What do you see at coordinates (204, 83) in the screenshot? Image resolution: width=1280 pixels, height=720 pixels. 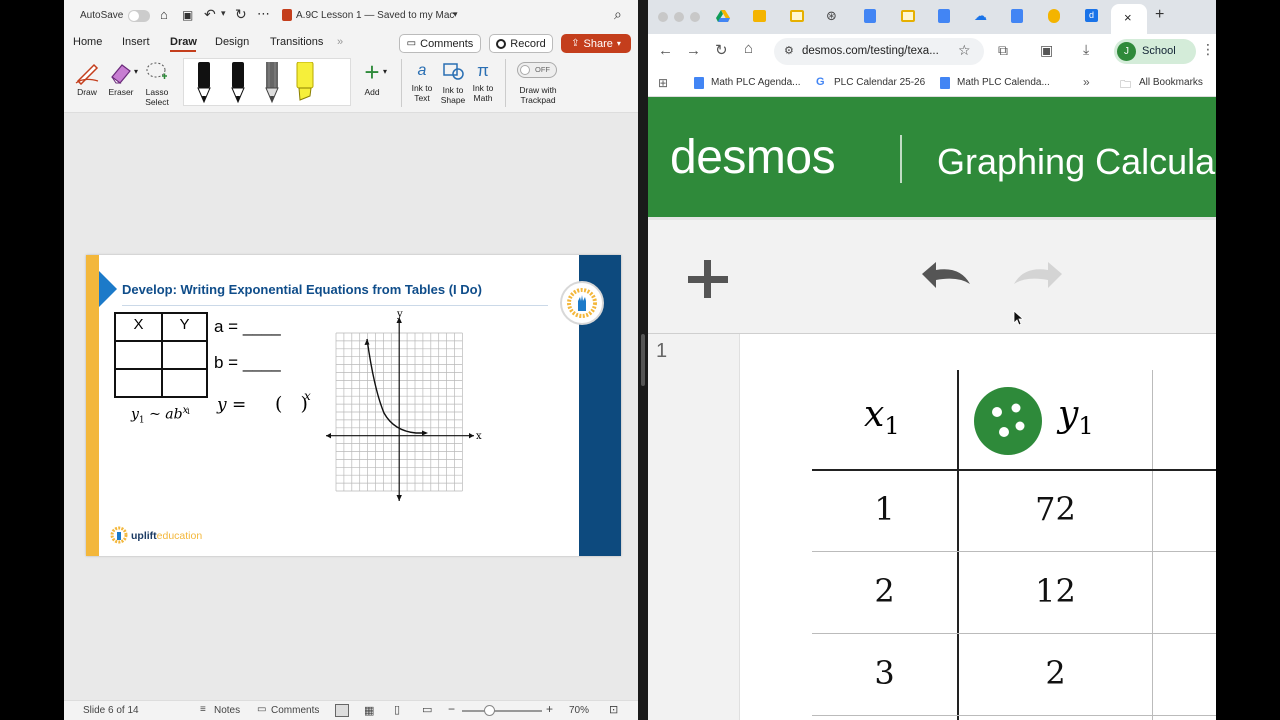 I see `black-pen-icon` at bounding box center [204, 83].